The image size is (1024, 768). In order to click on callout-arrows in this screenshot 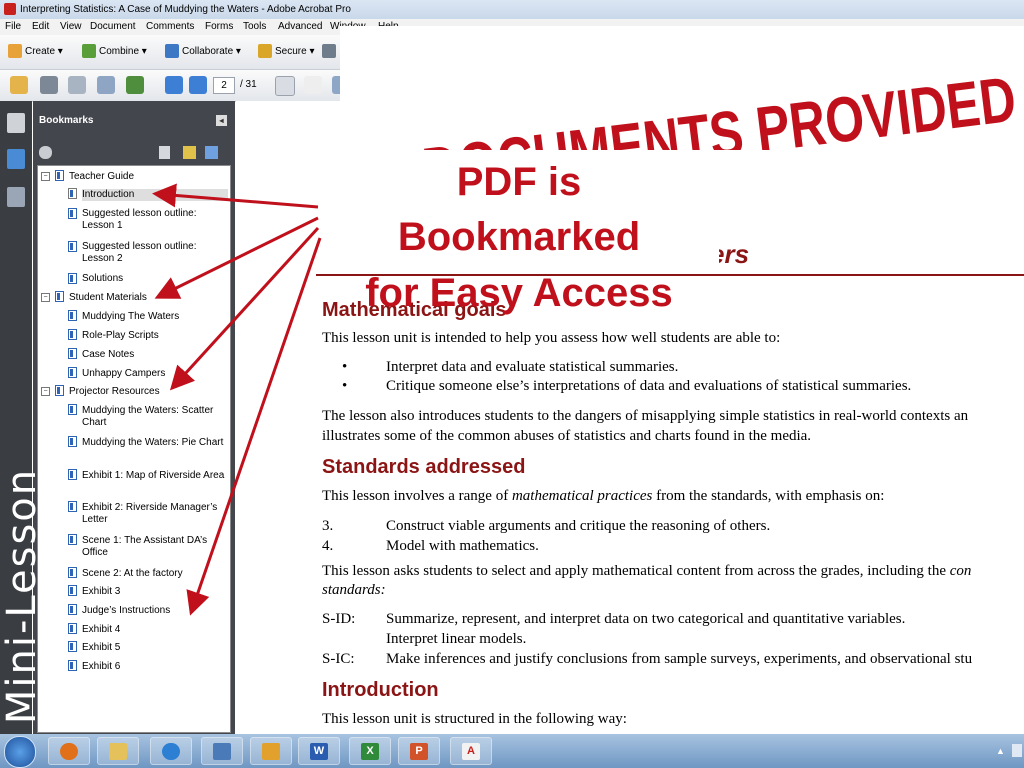, I will do `click(237, 399)`.